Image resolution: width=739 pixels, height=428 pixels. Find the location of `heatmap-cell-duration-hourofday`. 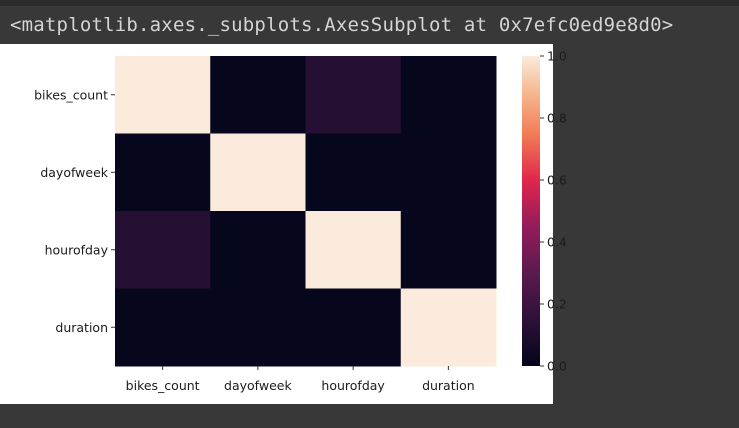

heatmap-cell-duration-hourofday is located at coordinates (353, 327).